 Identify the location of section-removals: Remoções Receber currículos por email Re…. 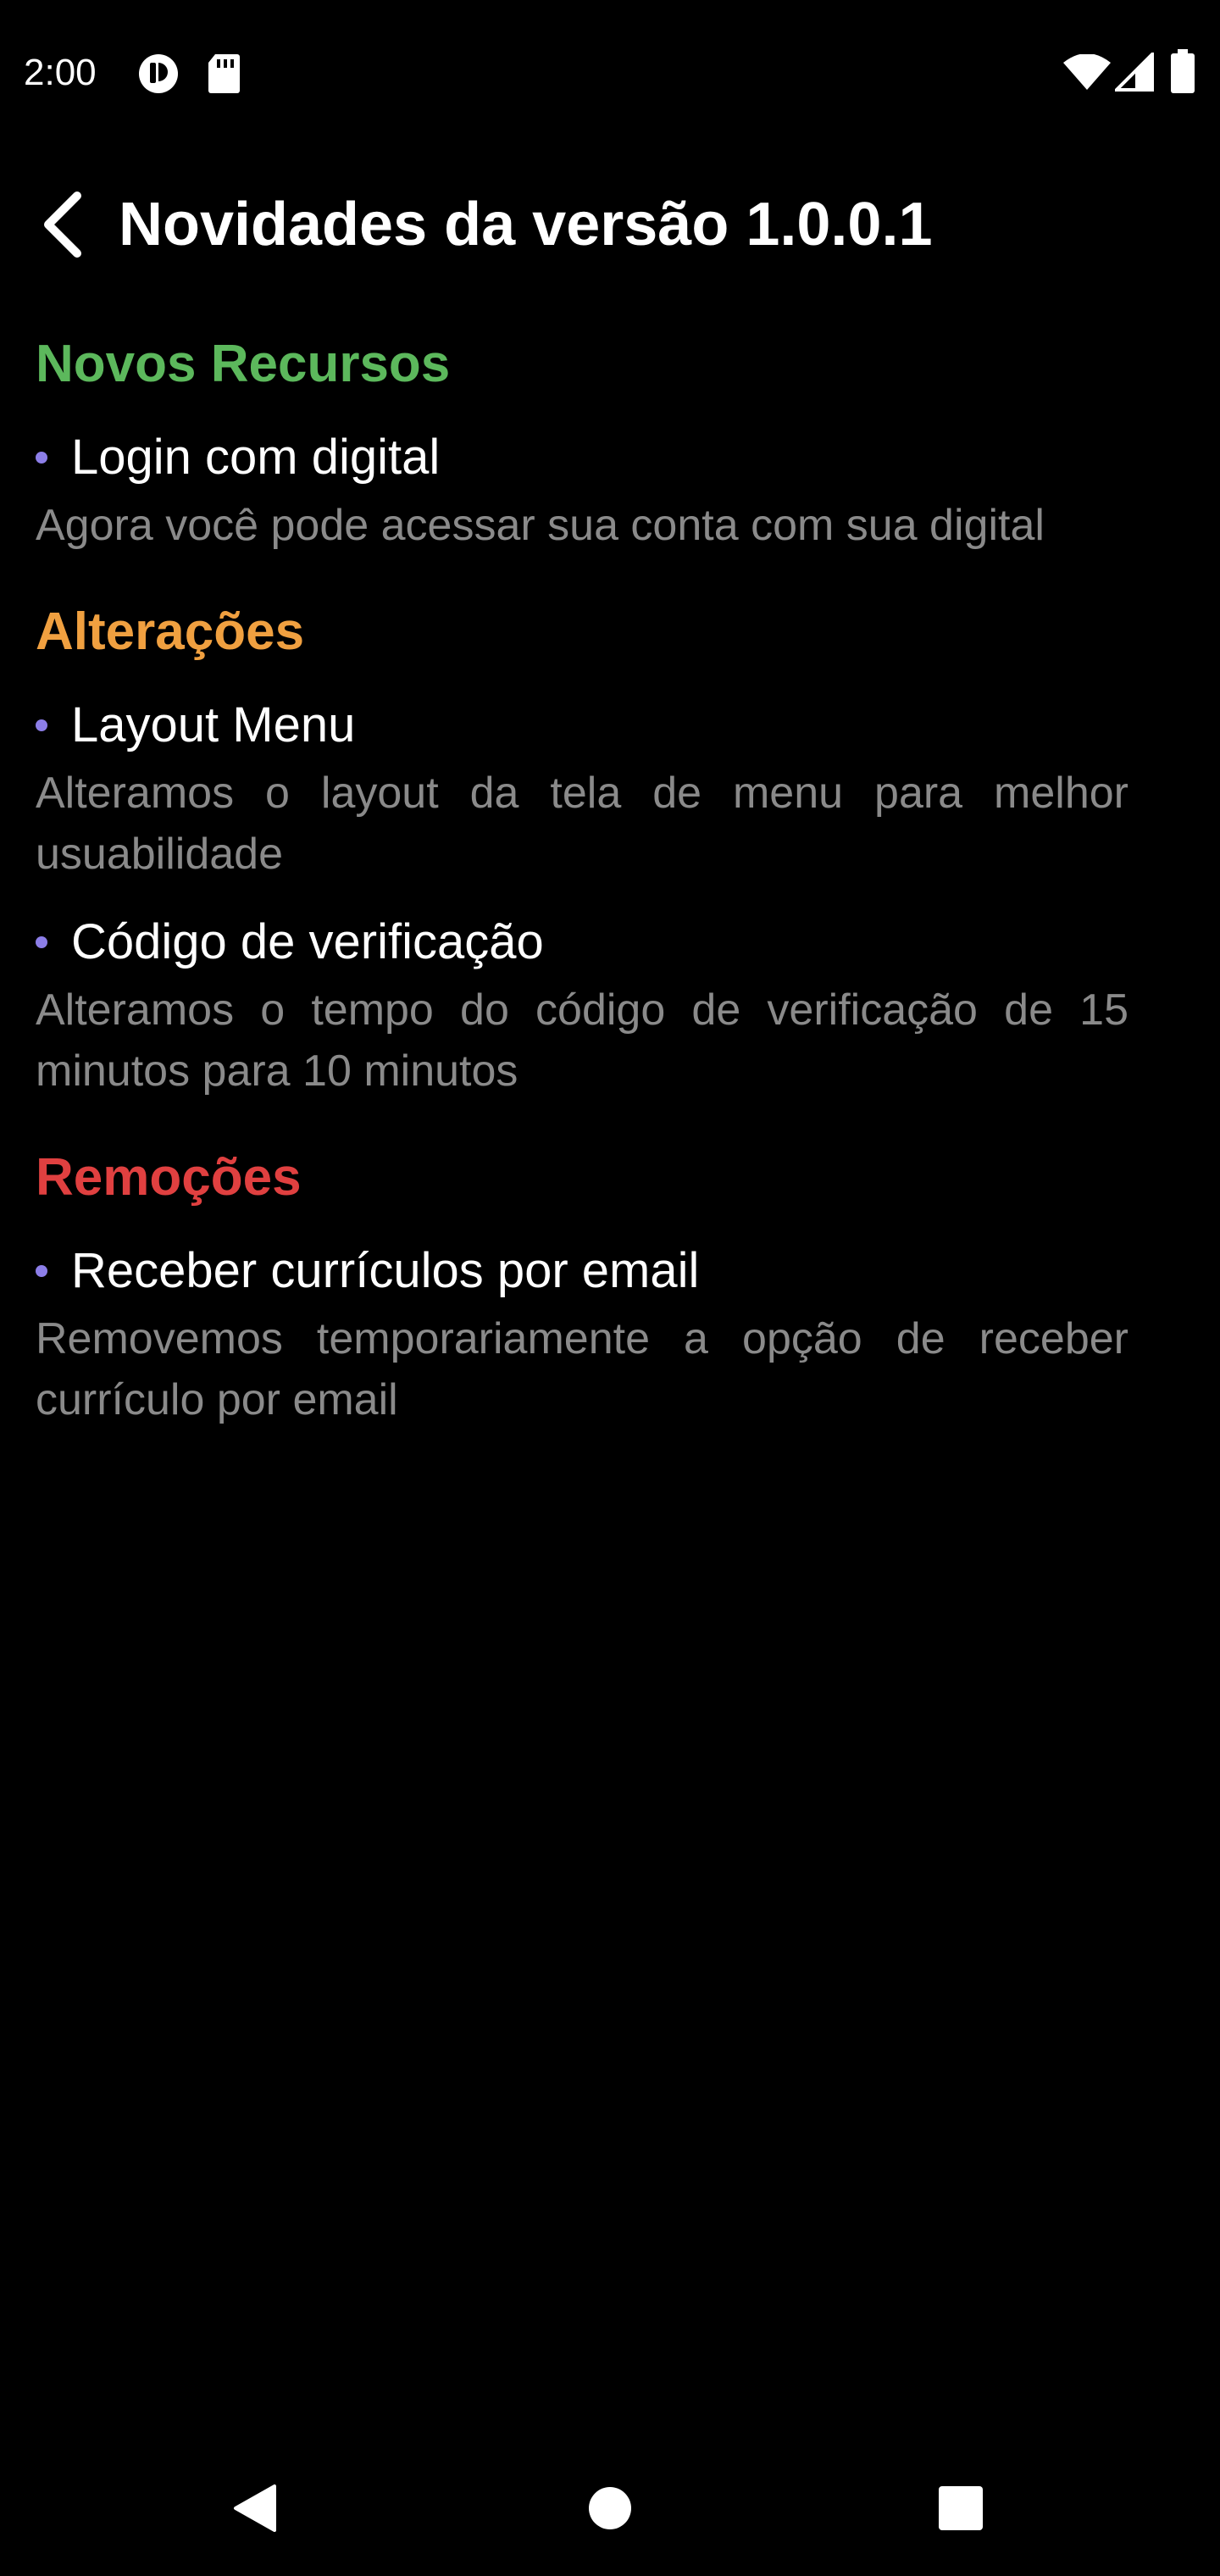
(582, 1287).